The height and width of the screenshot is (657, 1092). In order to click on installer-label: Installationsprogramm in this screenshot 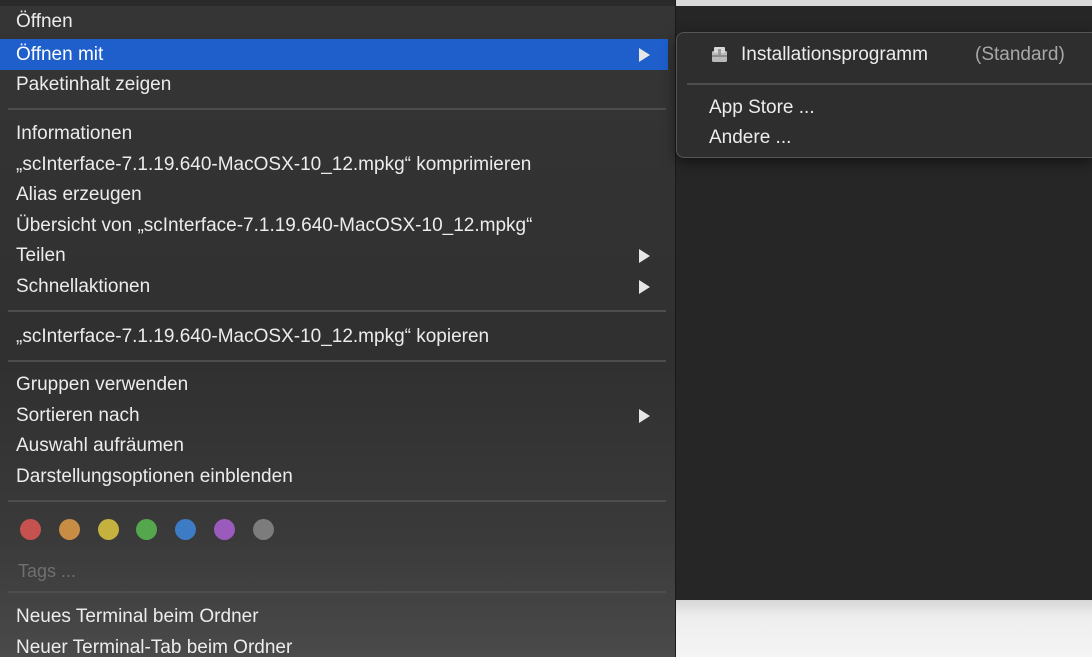, I will do `click(834, 54)`.